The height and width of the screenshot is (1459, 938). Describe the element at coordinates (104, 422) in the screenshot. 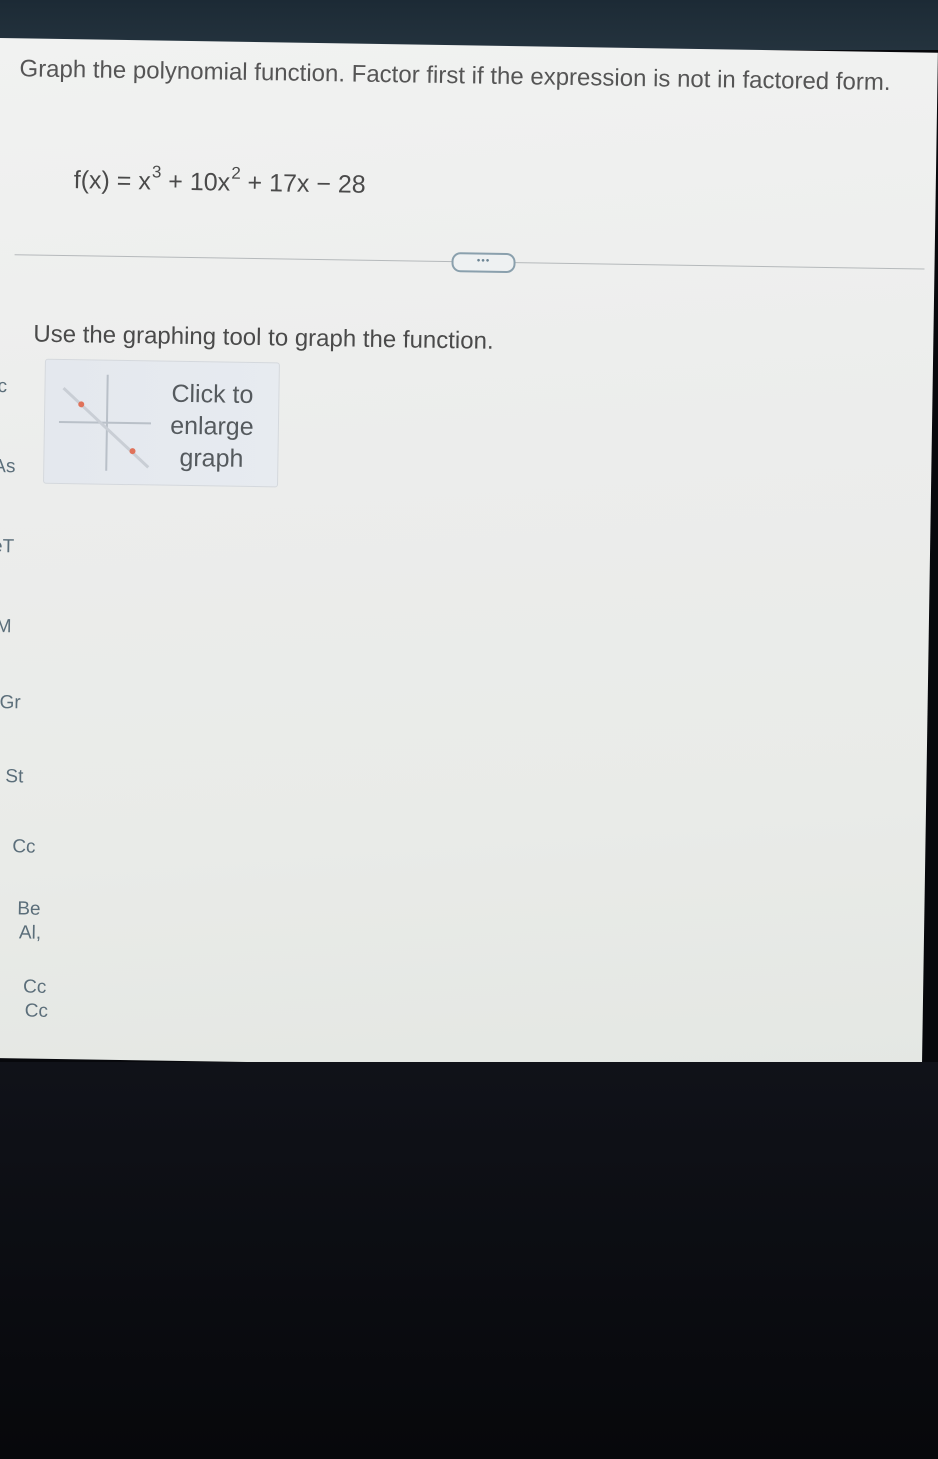

I see `graph-thumbnail-icon` at that location.